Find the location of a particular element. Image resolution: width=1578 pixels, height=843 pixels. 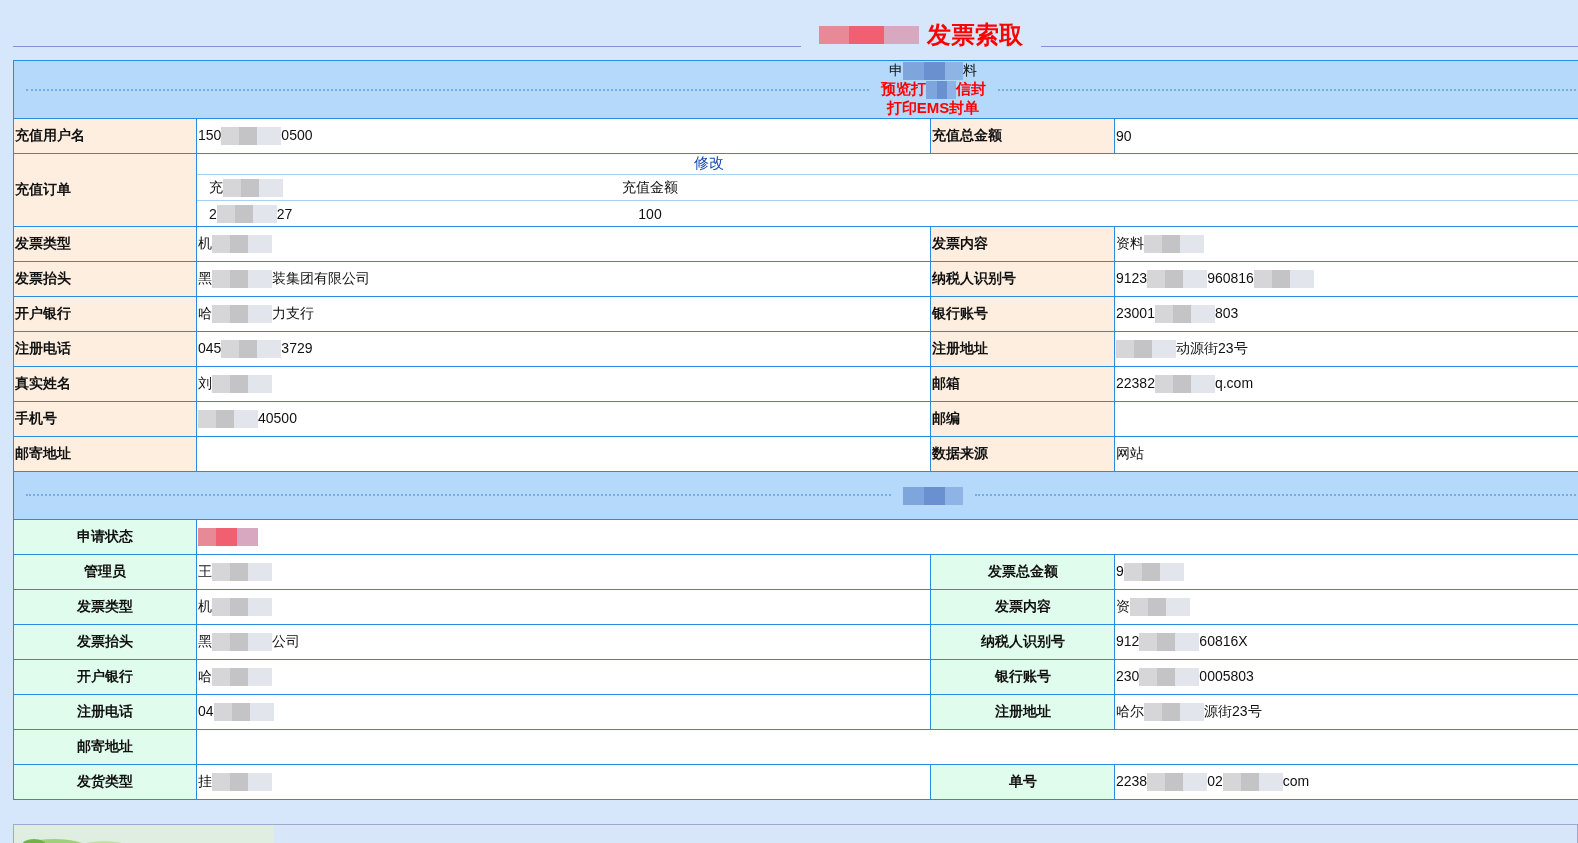

field-value: 力支行 is located at coordinates (293, 312).